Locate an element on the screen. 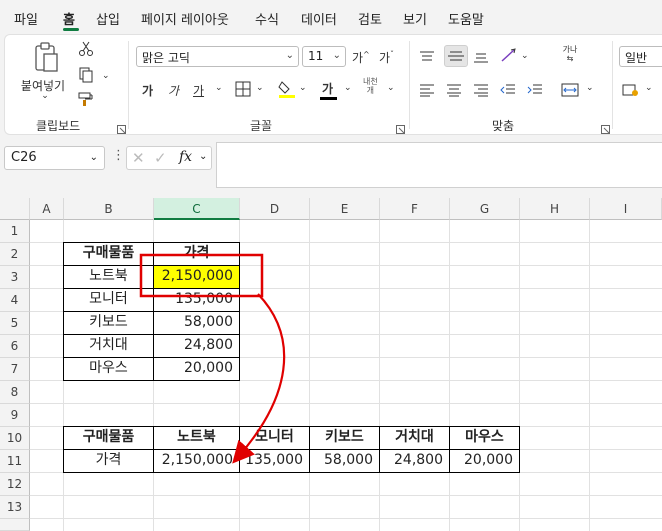  shrink-font-button: 가ˇ is located at coordinates (386, 57).